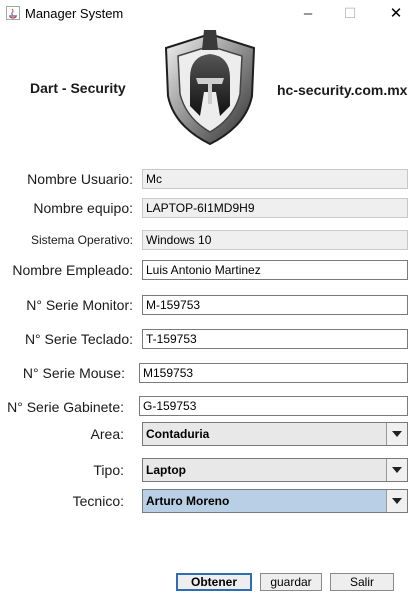 Image resolution: width=420 pixels, height=601 pixels. Describe the element at coordinates (83, 208) in the screenshot. I see `label-nombre-equipo: Nombre equipo:` at that location.